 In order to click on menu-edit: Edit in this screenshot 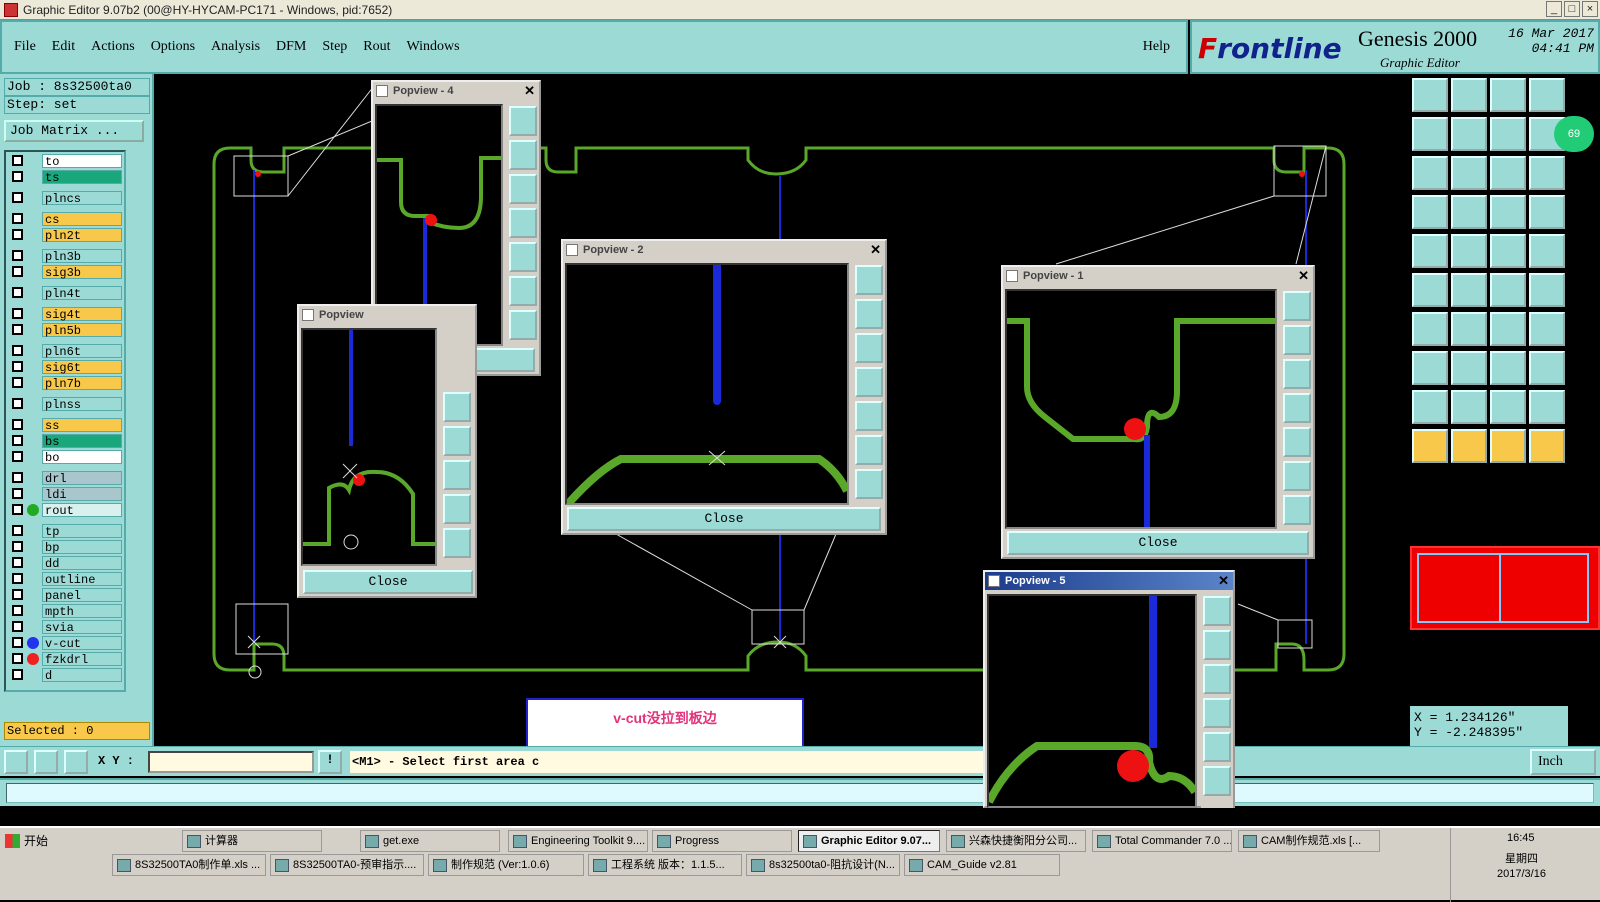, I will do `click(63, 47)`.